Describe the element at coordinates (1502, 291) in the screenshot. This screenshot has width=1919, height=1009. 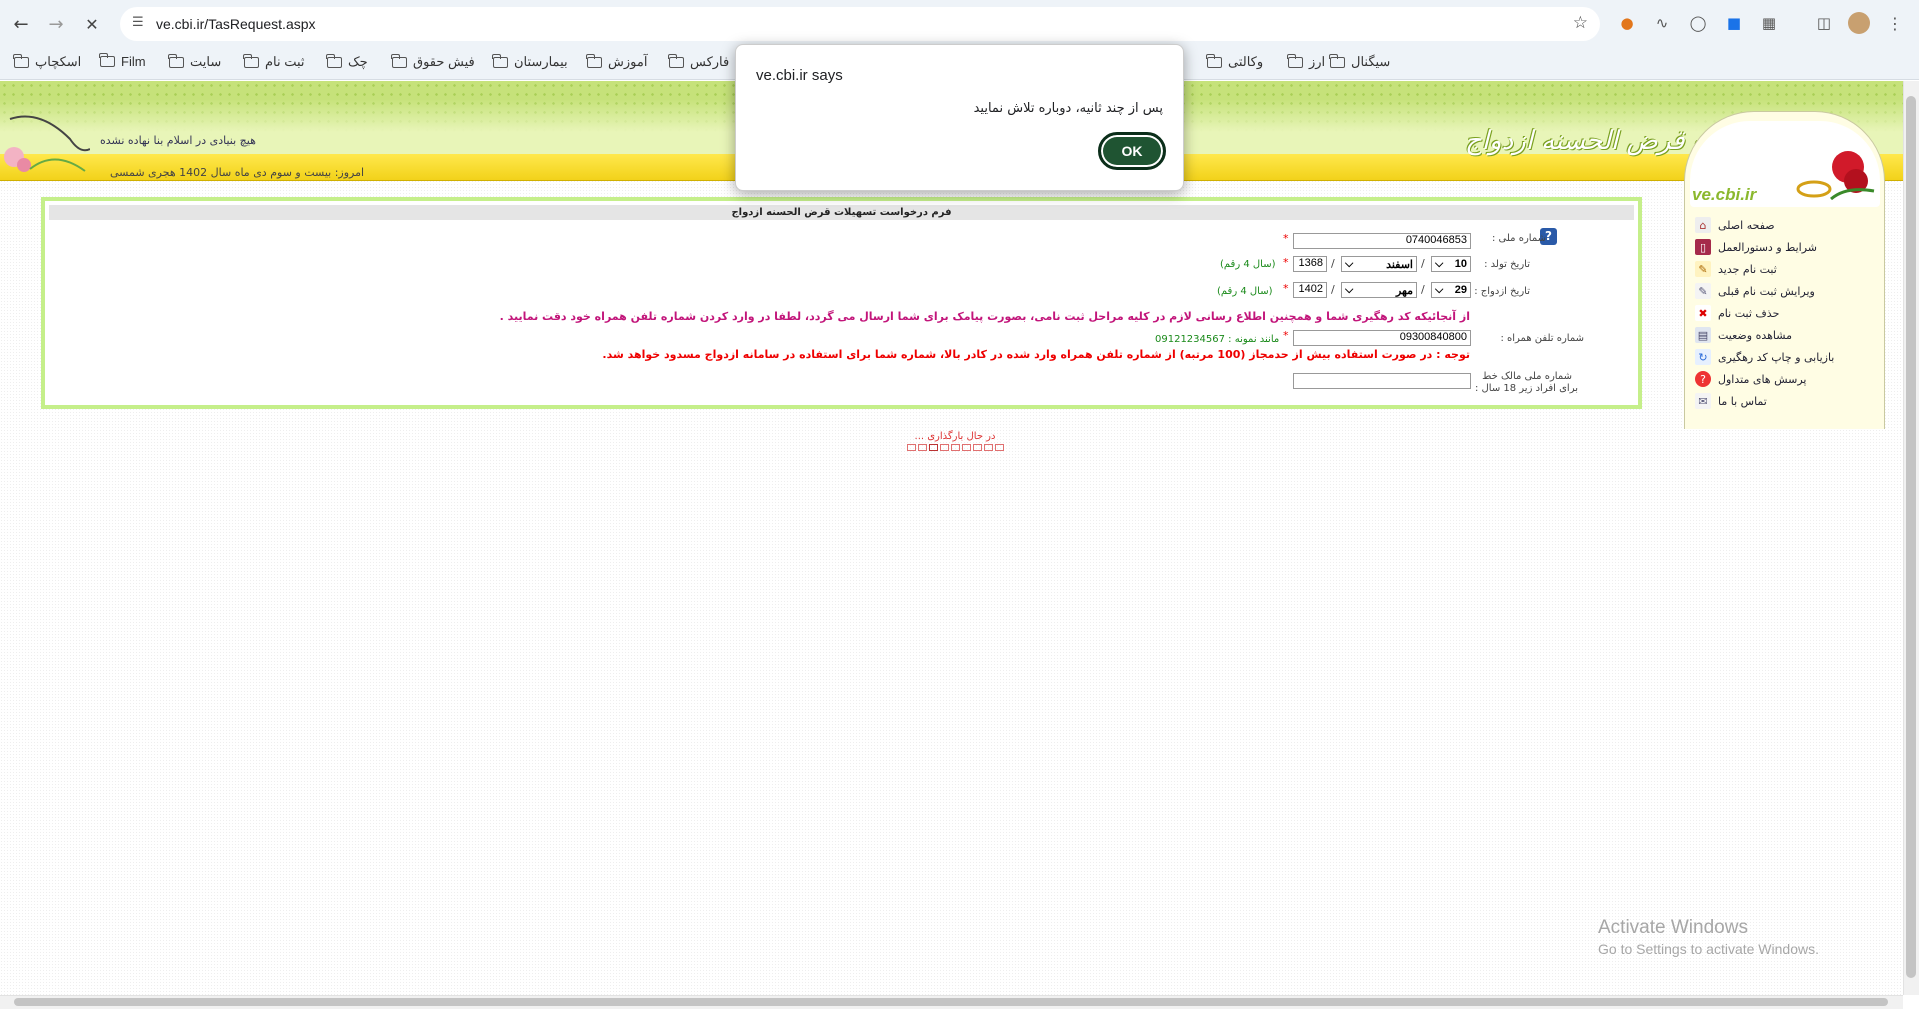
I see `marriage-date-label: تاریخ ازدواج :` at that location.